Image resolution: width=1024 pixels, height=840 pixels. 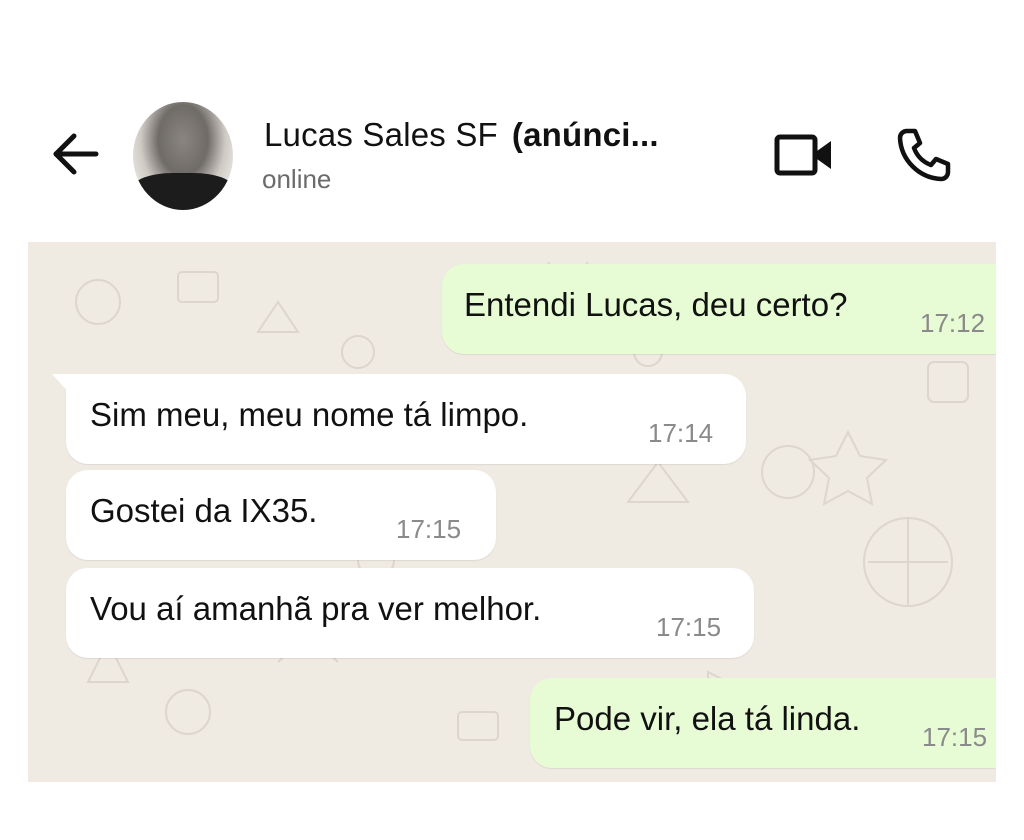 I want to click on message-time: 17:14, so click(x=681, y=433).